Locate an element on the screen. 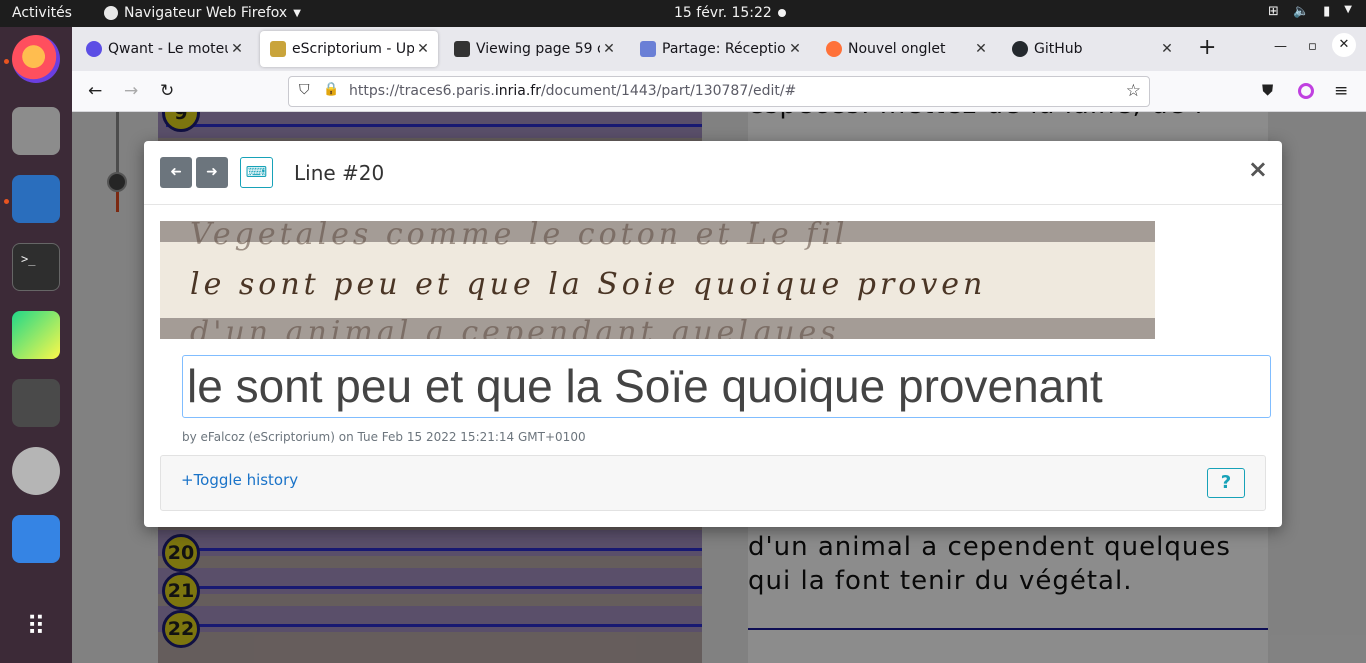 The width and height of the screenshot is (1366, 663). sublime-icon is located at coordinates (36, 403).